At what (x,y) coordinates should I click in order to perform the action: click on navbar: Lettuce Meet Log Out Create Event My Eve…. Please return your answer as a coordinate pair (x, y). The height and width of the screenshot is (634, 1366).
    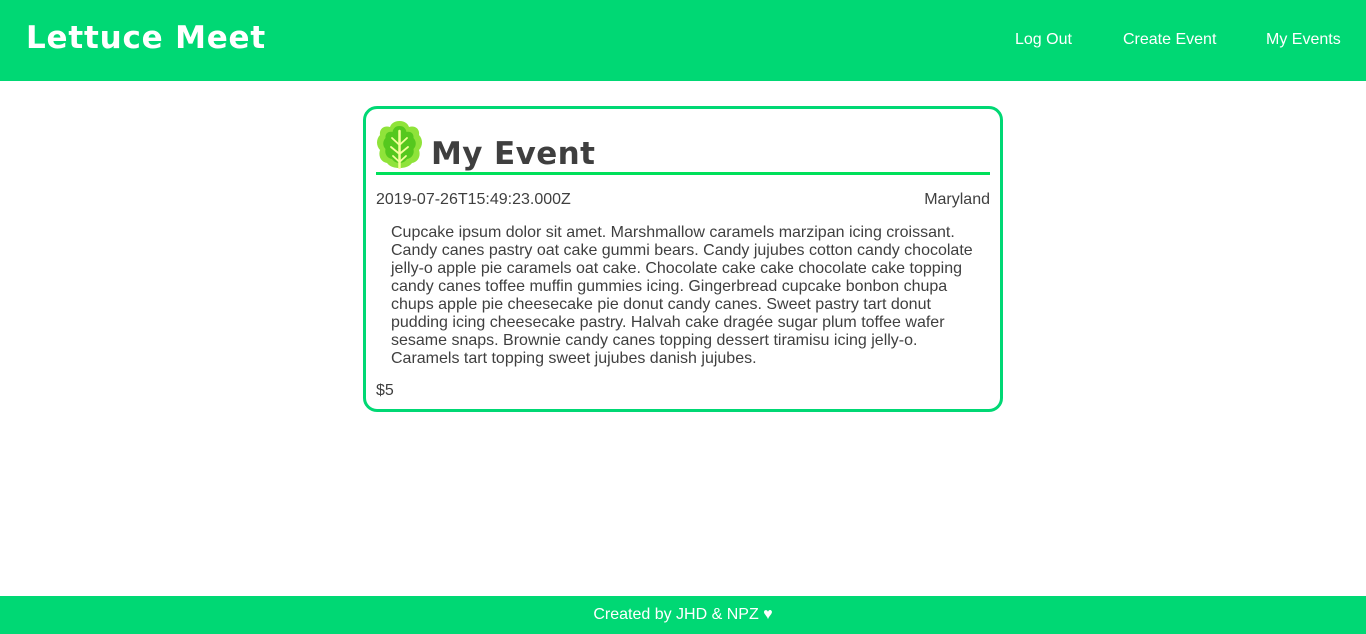
    Looking at the image, I should click on (683, 40).